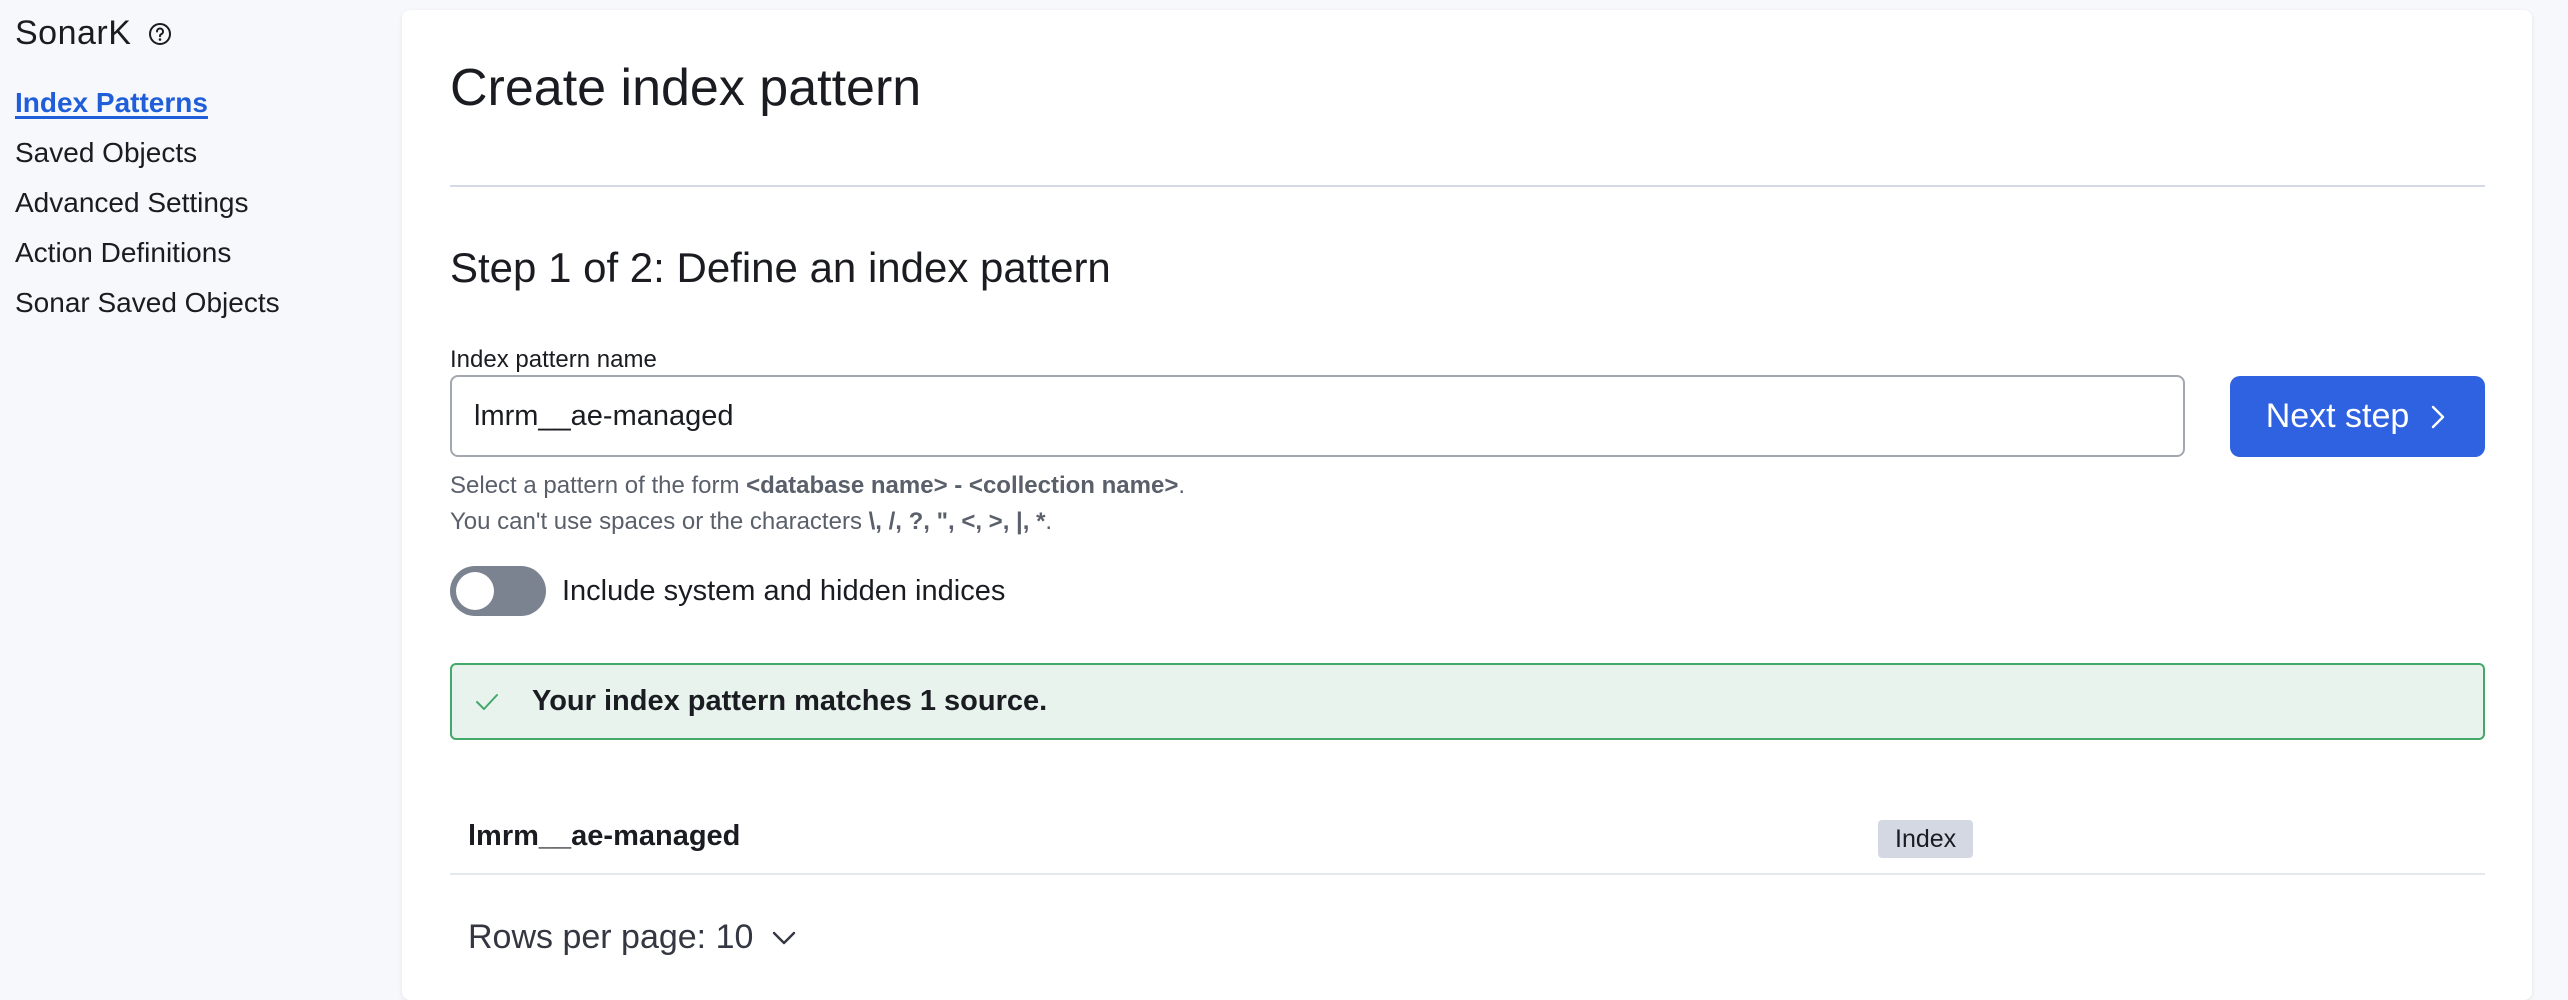 The width and height of the screenshot is (2568, 1000). Describe the element at coordinates (147, 303) in the screenshot. I see `sidebar-item-sonar-saved-objects: Sonar Saved Objects` at that location.